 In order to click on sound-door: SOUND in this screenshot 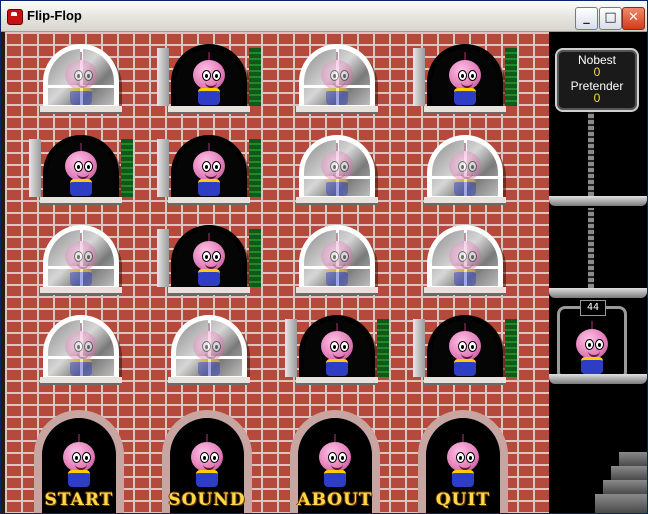, I will do `click(207, 461)`.